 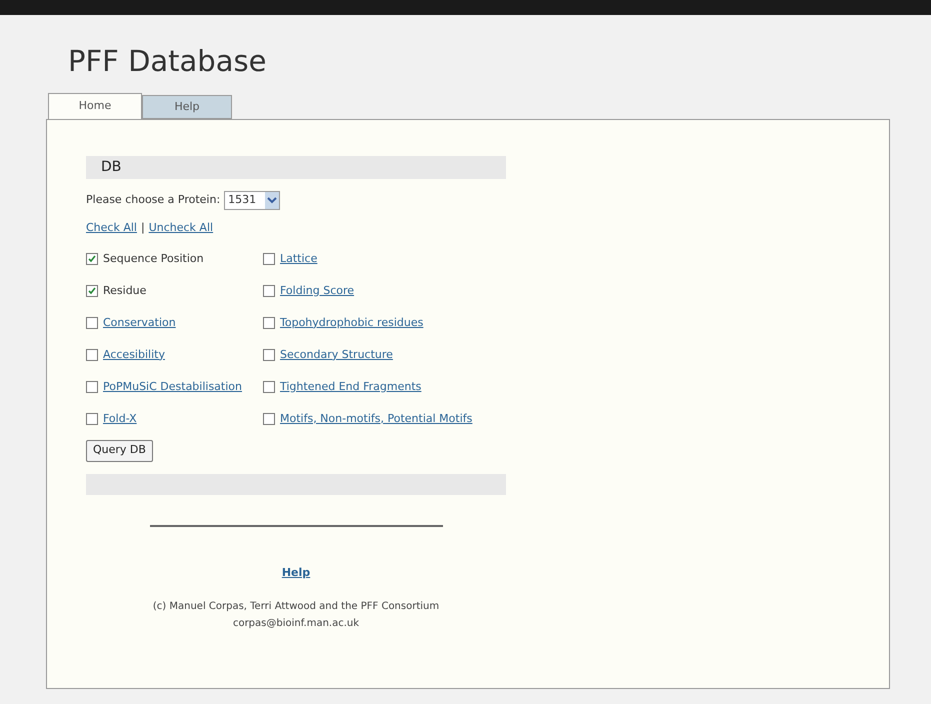 I want to click on uncheck-all-link: Uncheck All, so click(x=181, y=228).